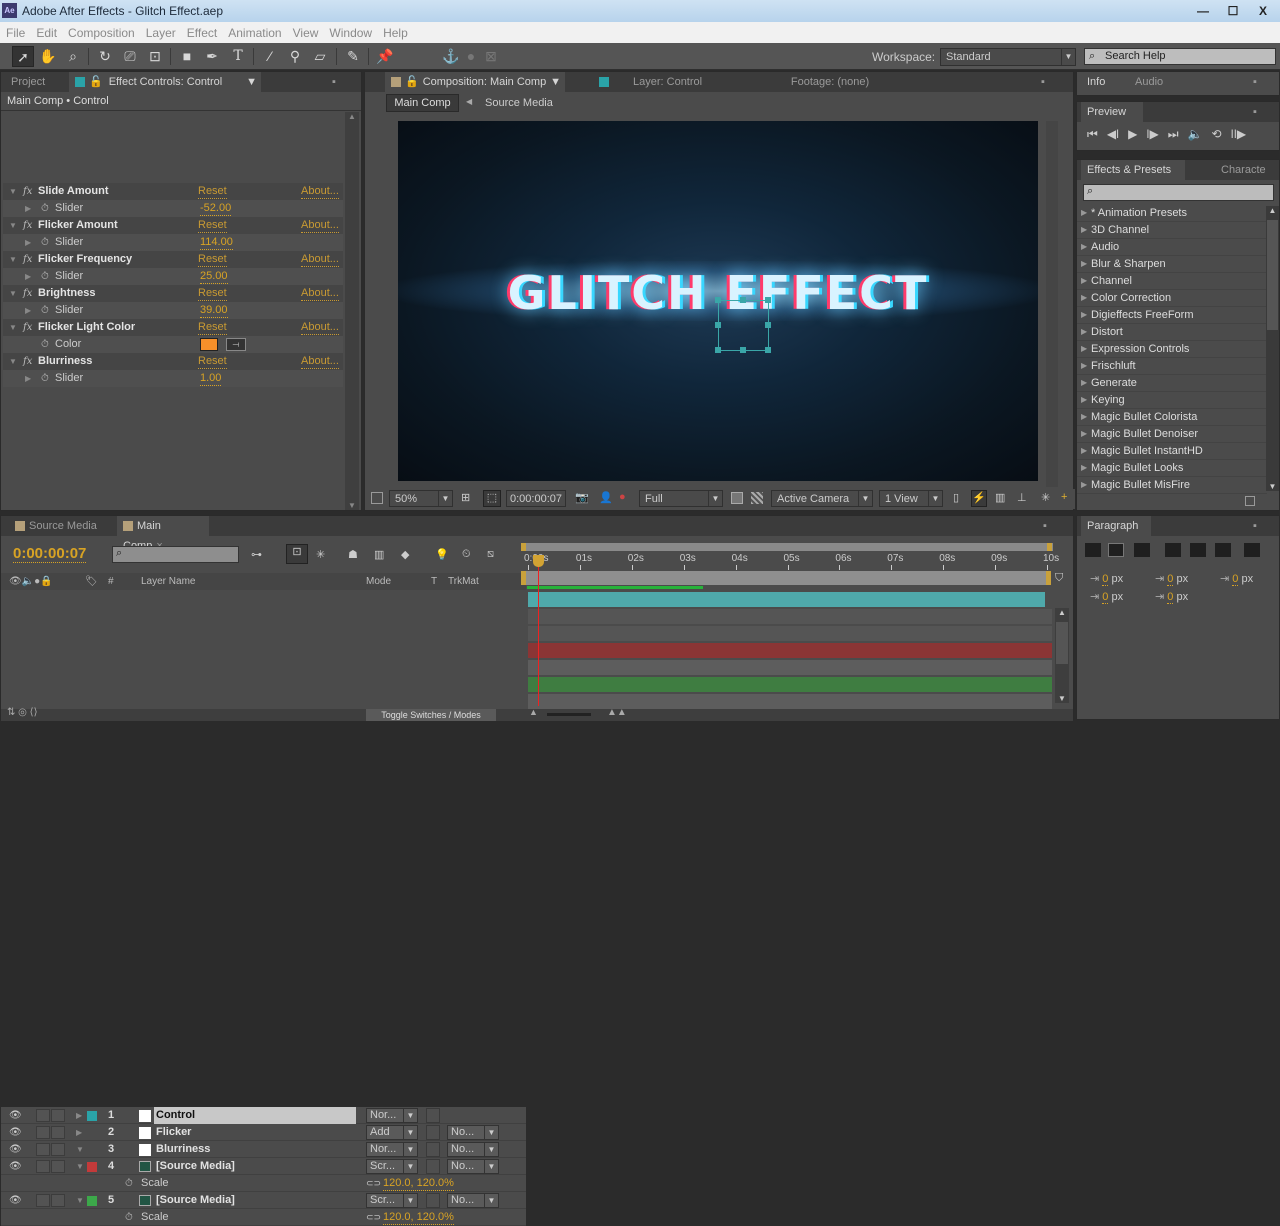 This screenshot has width=1280, height=1226. Describe the element at coordinates (1172, 485) in the screenshot. I see `effect-category: ▶ Magic Bullet MisFire` at that location.